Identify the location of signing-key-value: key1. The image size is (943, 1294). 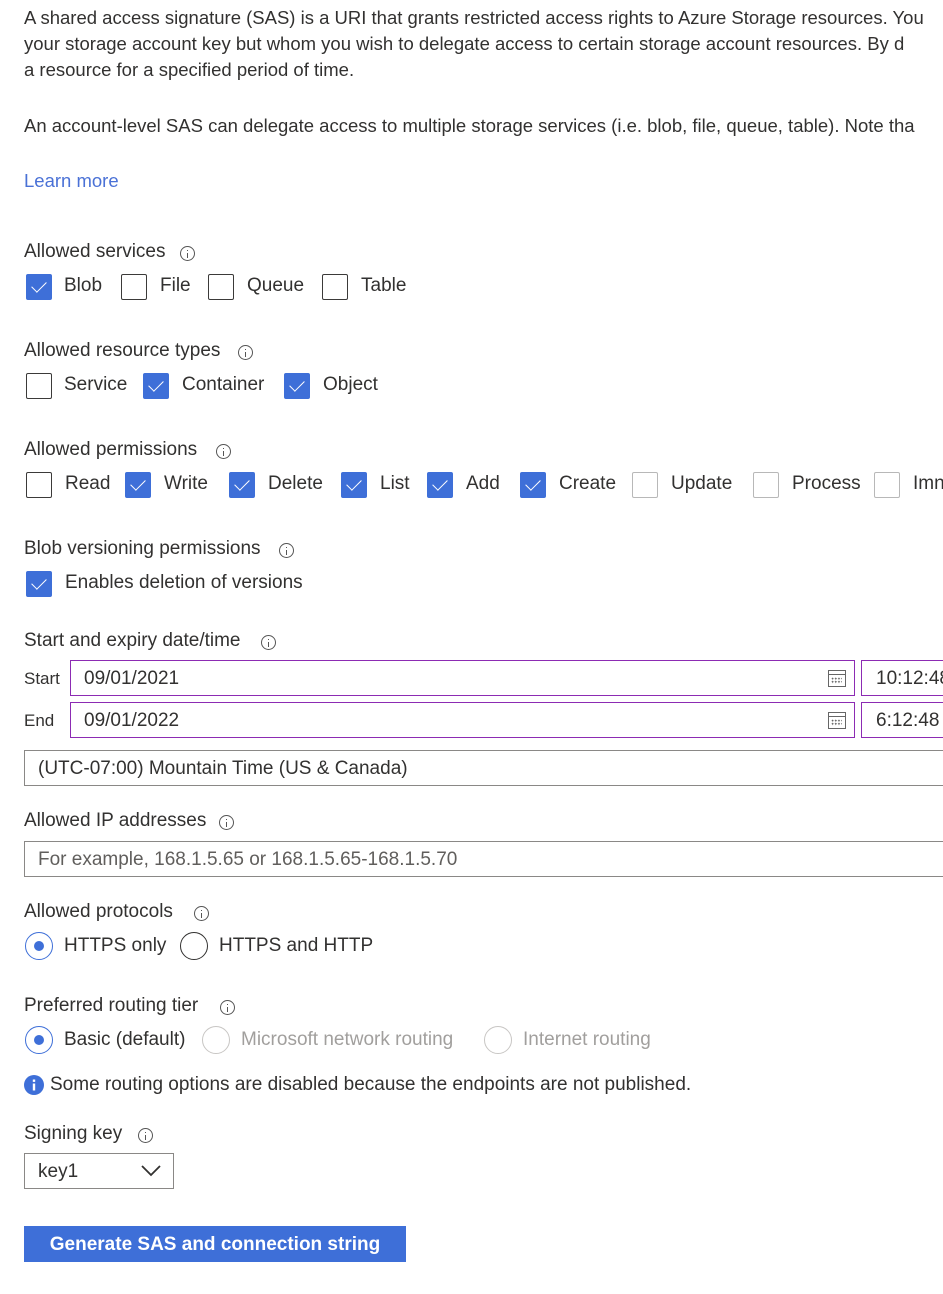
(58, 1171).